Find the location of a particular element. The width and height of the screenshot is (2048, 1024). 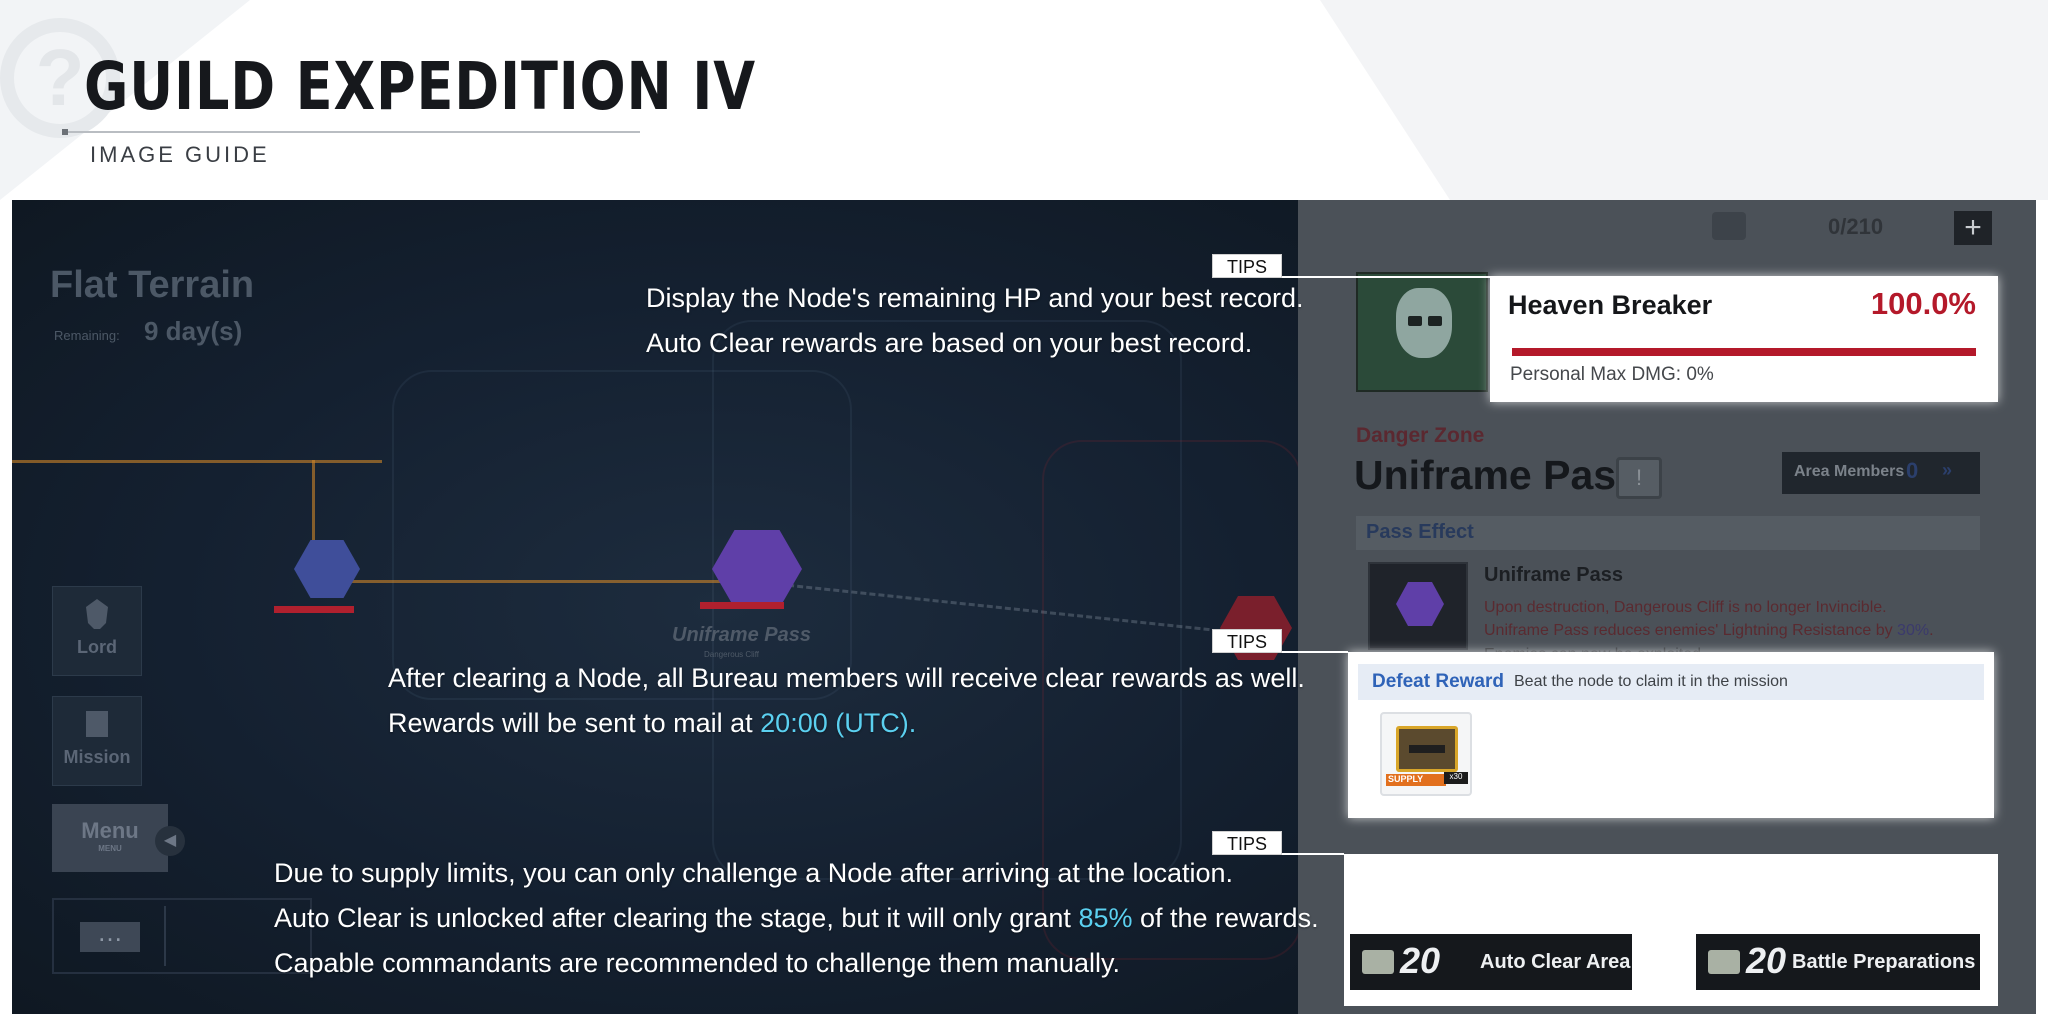

auto-clear-cost: 20 is located at coordinates (1420, 960).